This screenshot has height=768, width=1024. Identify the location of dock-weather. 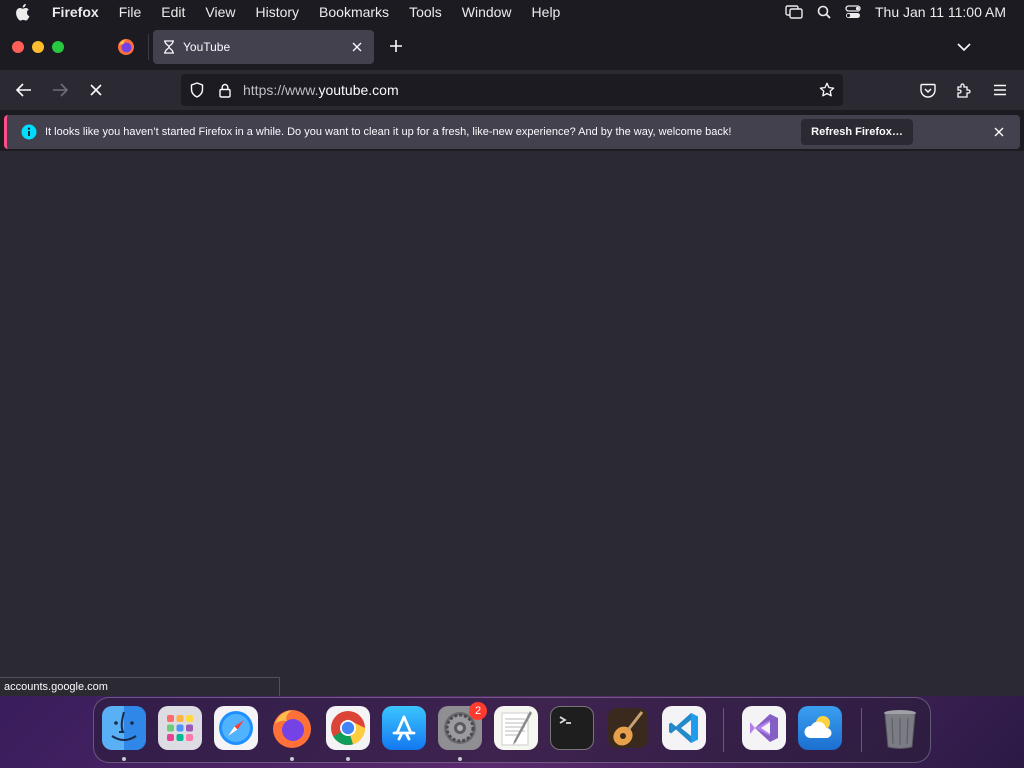
(820, 728).